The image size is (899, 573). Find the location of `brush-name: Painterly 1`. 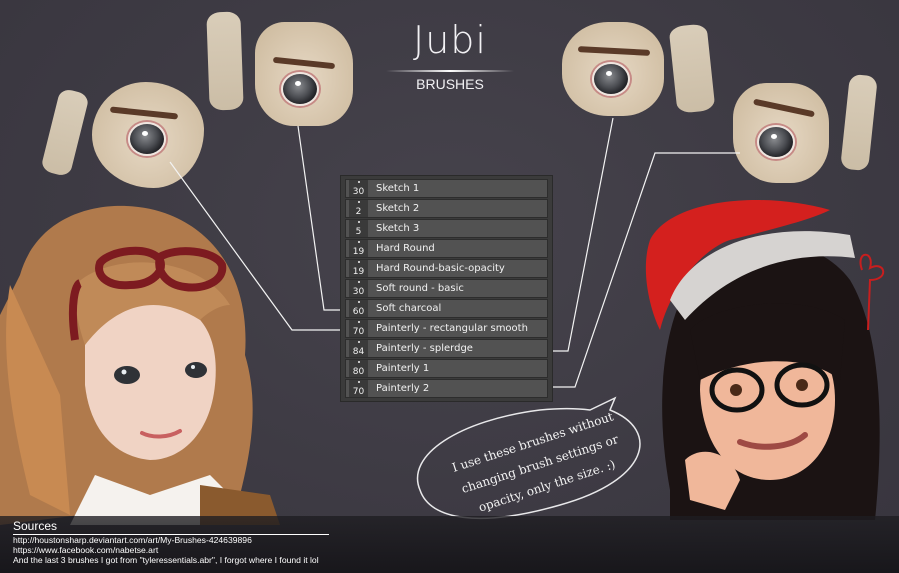

brush-name: Painterly 1 is located at coordinates (403, 368).